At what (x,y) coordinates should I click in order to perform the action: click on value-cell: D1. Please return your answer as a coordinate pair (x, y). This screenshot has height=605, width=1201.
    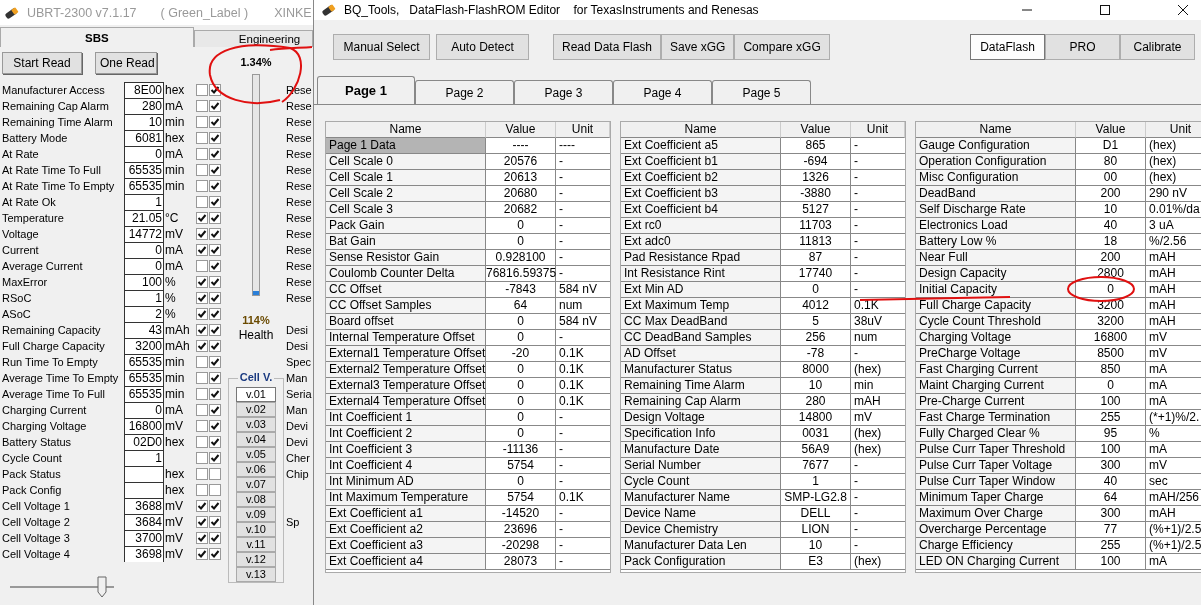
    Looking at the image, I should click on (1111, 146).